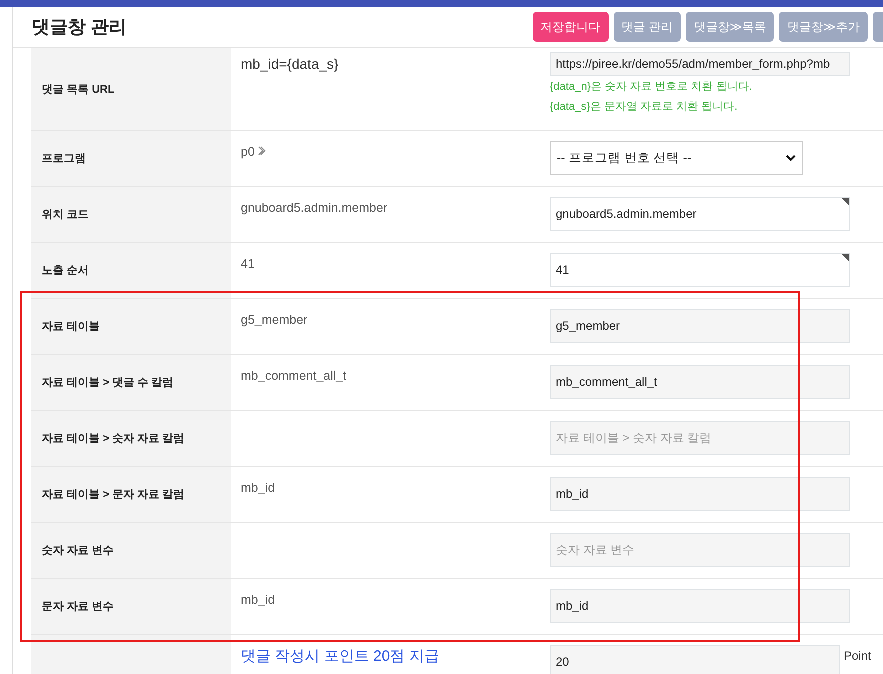  Describe the element at coordinates (131, 550) in the screenshot. I see `label-cell: 숫자 자료 변수` at that location.